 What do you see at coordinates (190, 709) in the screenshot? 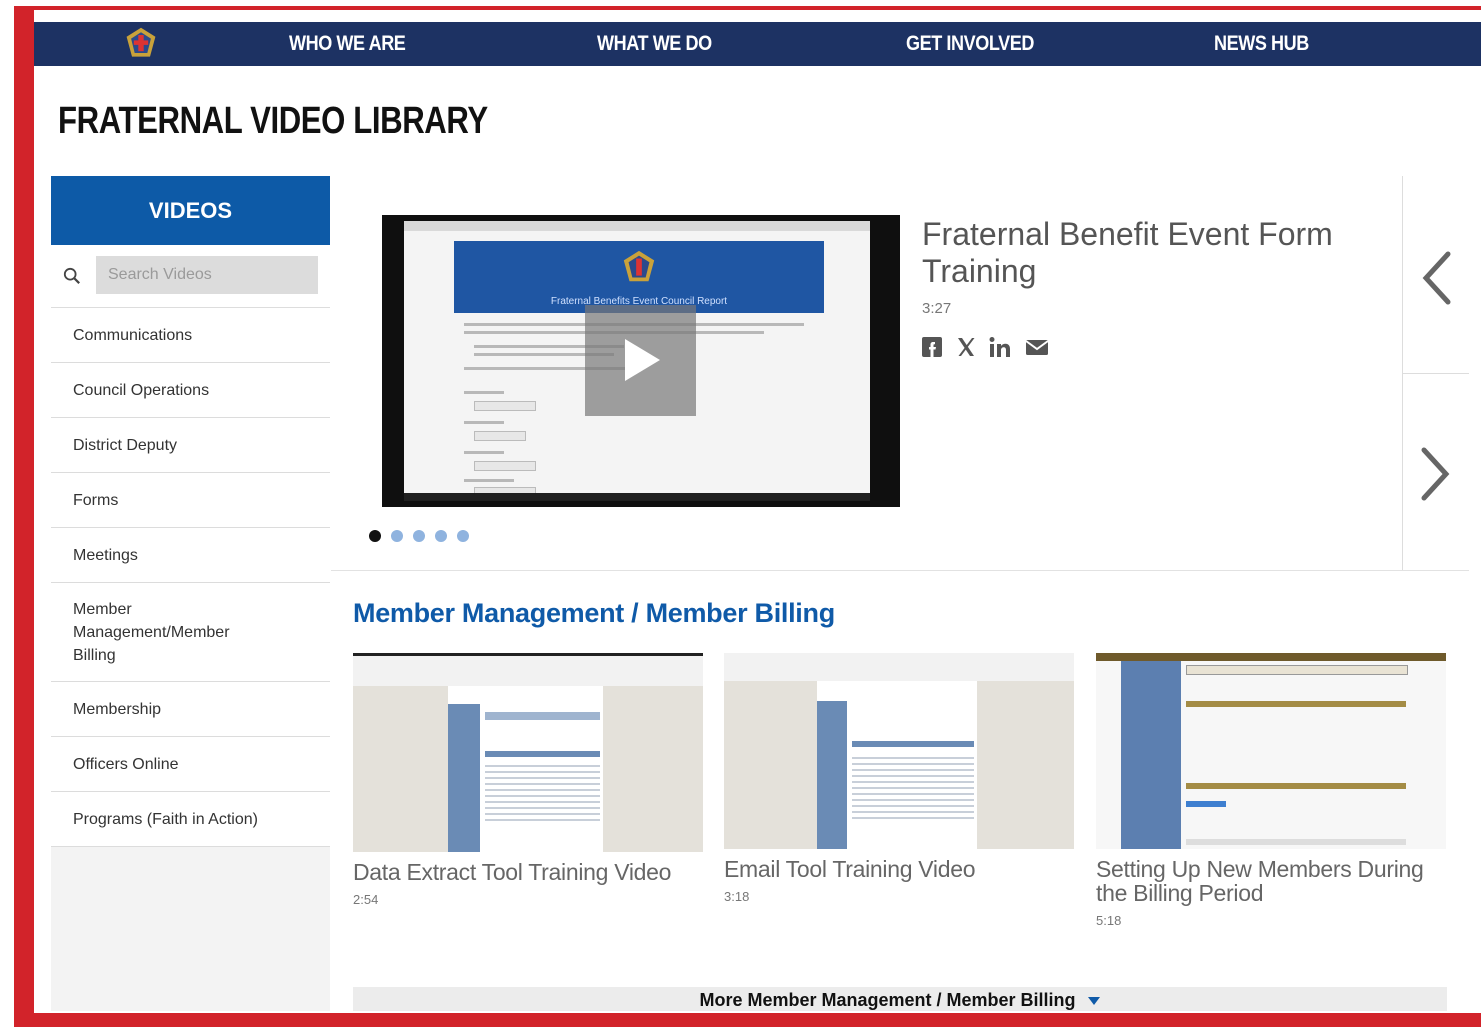
I see `sidebar-item-membership: Membership` at bounding box center [190, 709].